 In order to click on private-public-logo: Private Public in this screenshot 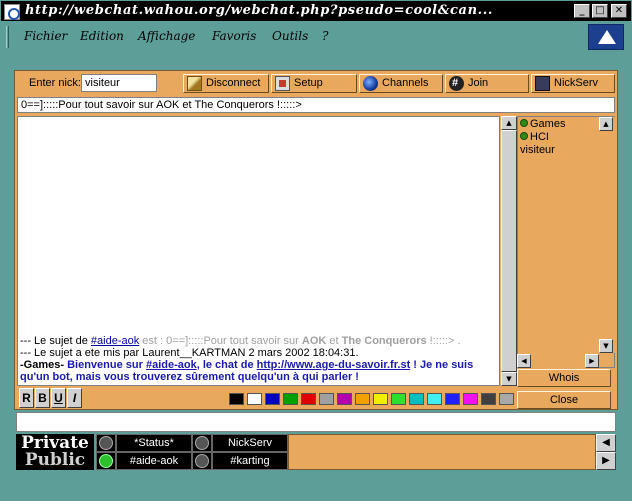, I will do `click(55, 452)`.